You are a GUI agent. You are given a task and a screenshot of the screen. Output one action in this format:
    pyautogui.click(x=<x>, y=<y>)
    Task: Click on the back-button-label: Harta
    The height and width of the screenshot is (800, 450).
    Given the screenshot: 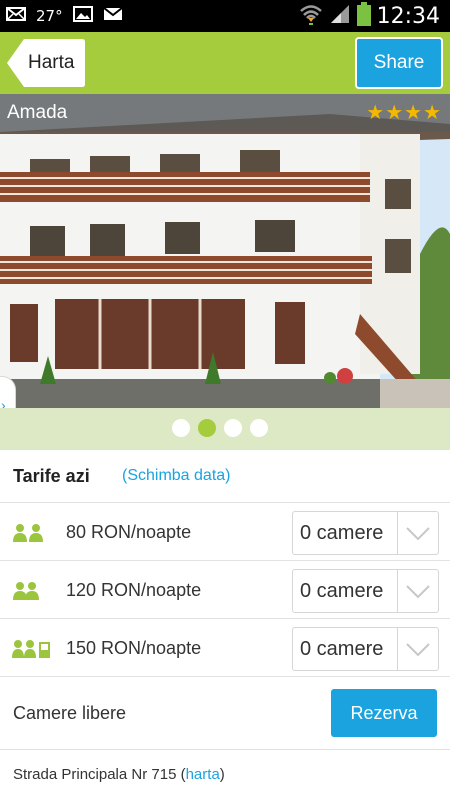 What is the action you would take?
    pyautogui.click(x=51, y=62)
    